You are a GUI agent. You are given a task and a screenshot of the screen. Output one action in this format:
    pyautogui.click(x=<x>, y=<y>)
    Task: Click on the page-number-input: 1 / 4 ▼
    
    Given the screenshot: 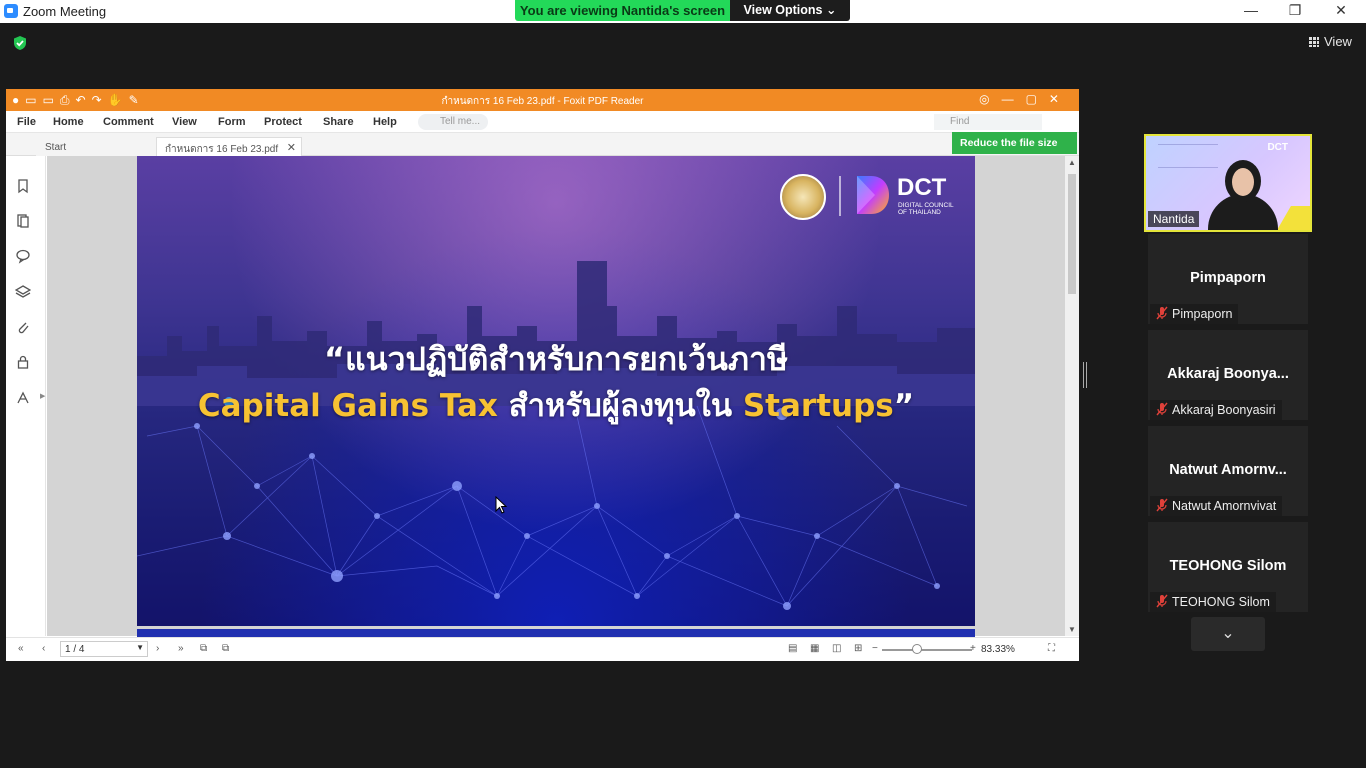 What is the action you would take?
    pyautogui.click(x=104, y=649)
    